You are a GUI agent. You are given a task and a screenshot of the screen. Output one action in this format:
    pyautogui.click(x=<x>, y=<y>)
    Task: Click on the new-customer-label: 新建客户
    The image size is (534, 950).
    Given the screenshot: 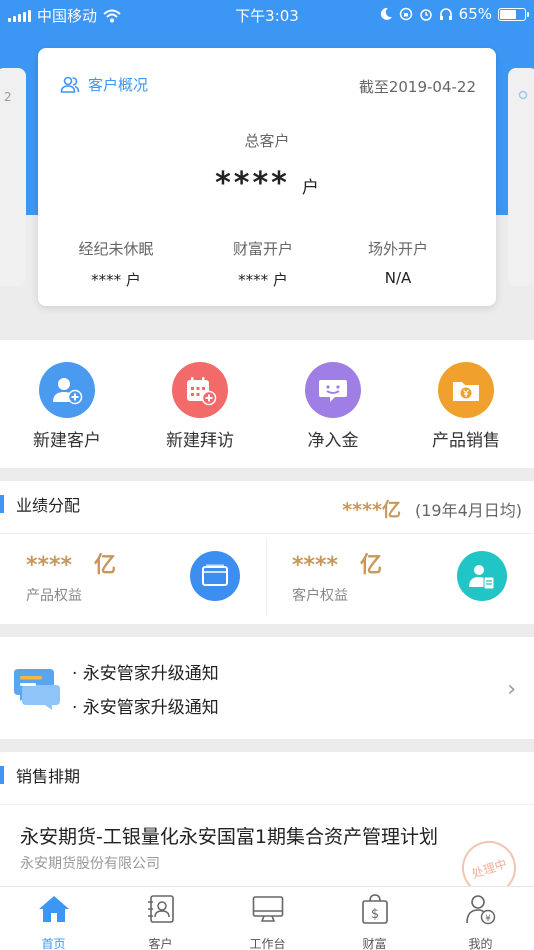 What is the action you would take?
    pyautogui.click(x=67, y=441)
    